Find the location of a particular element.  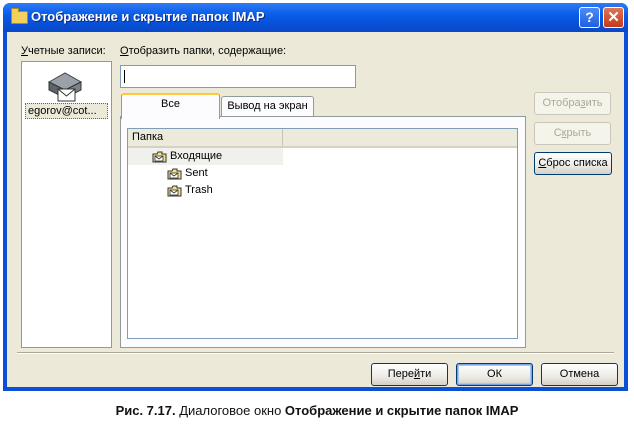

help-button: ? is located at coordinates (589, 17).